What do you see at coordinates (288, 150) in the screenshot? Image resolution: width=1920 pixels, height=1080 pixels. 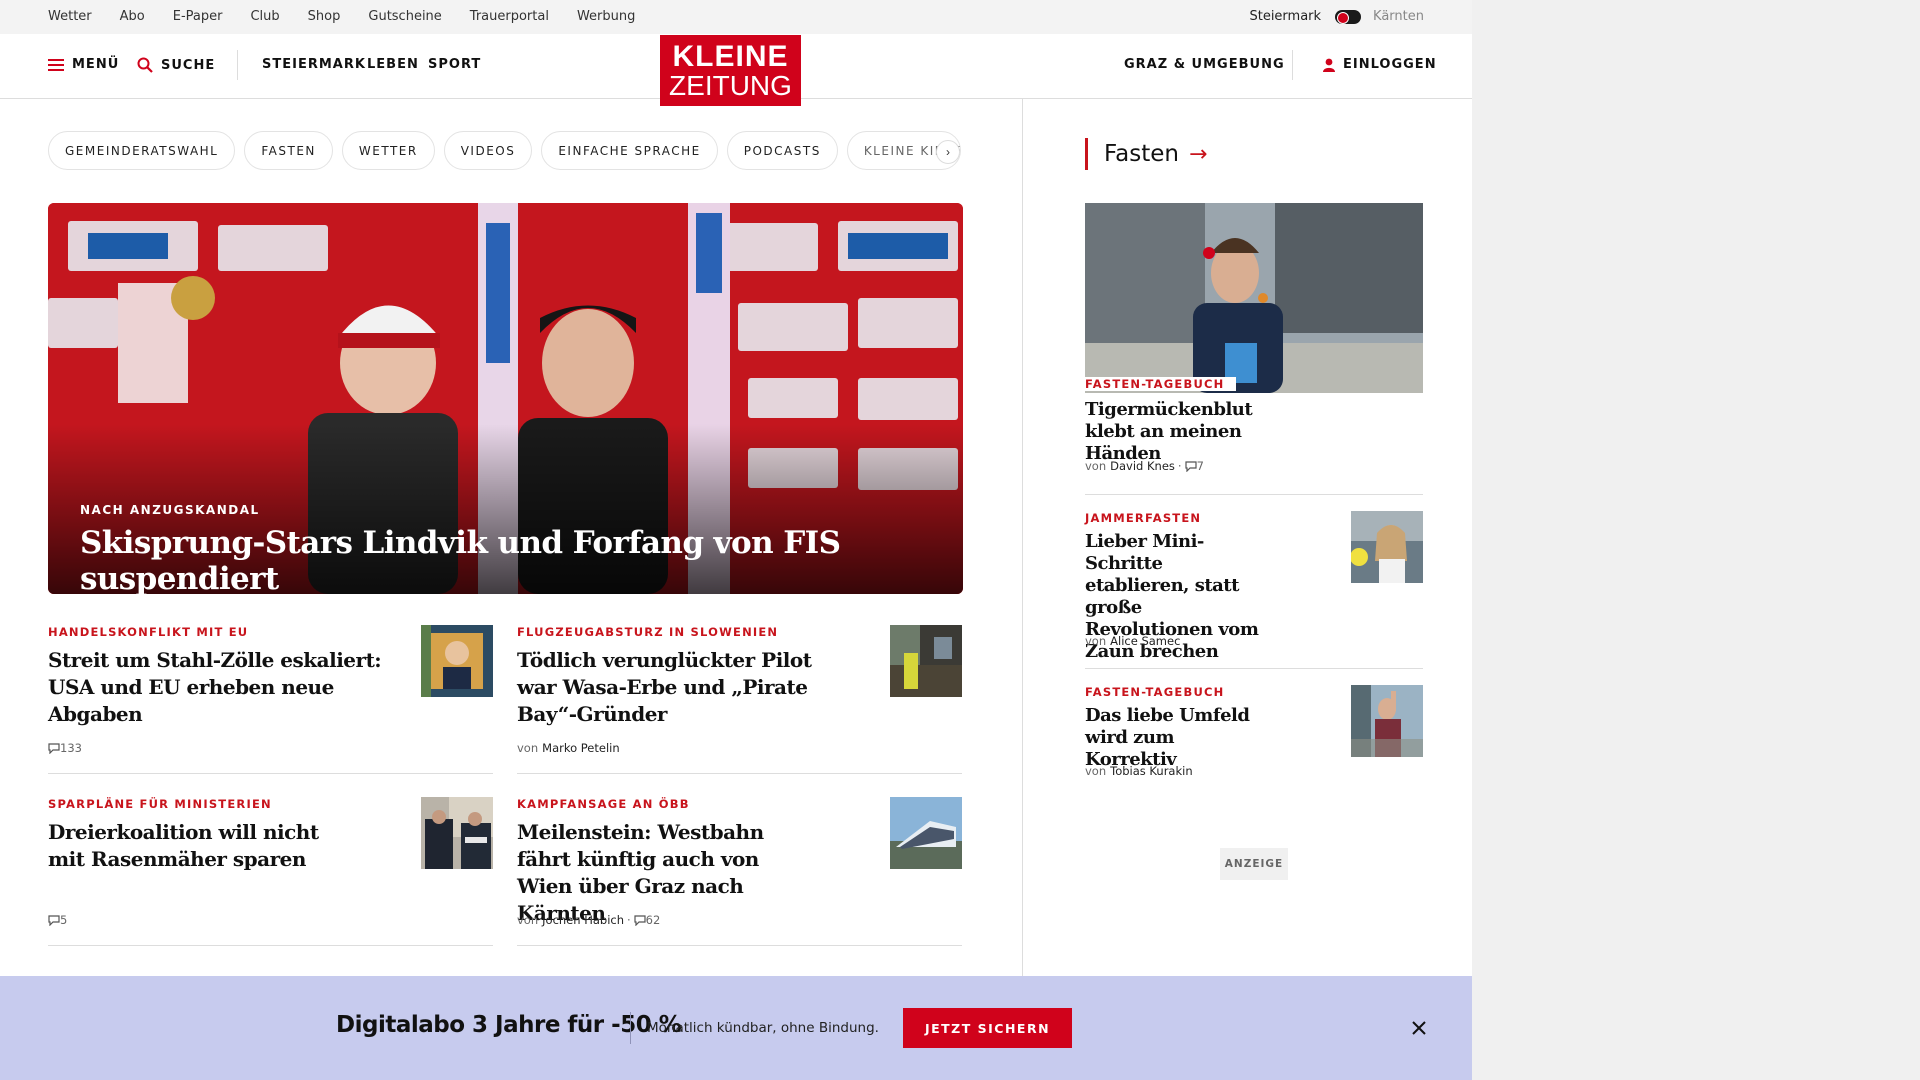 I see `chip-fasten: FASTEN` at bounding box center [288, 150].